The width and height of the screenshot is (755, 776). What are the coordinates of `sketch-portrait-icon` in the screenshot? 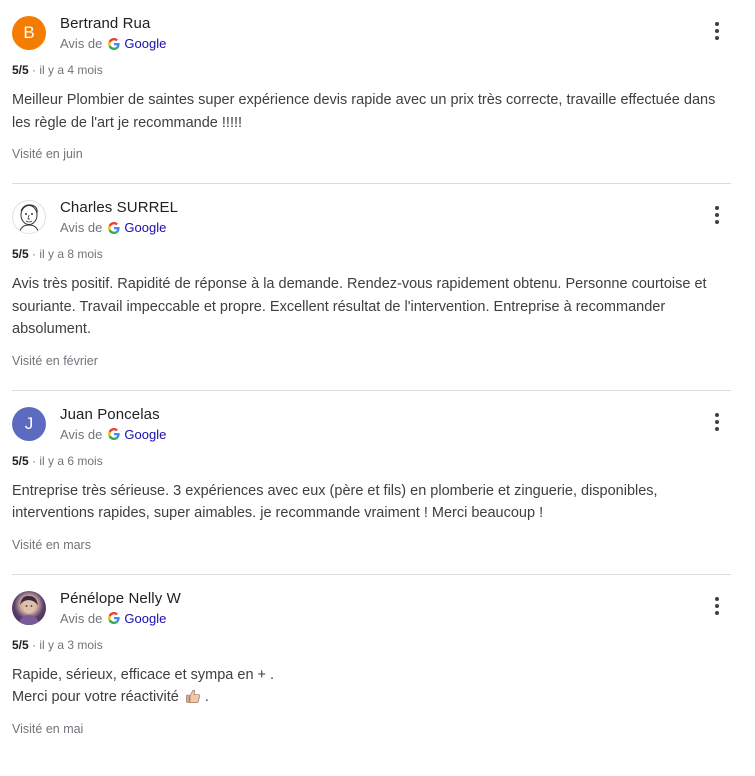 It's located at (29, 218).